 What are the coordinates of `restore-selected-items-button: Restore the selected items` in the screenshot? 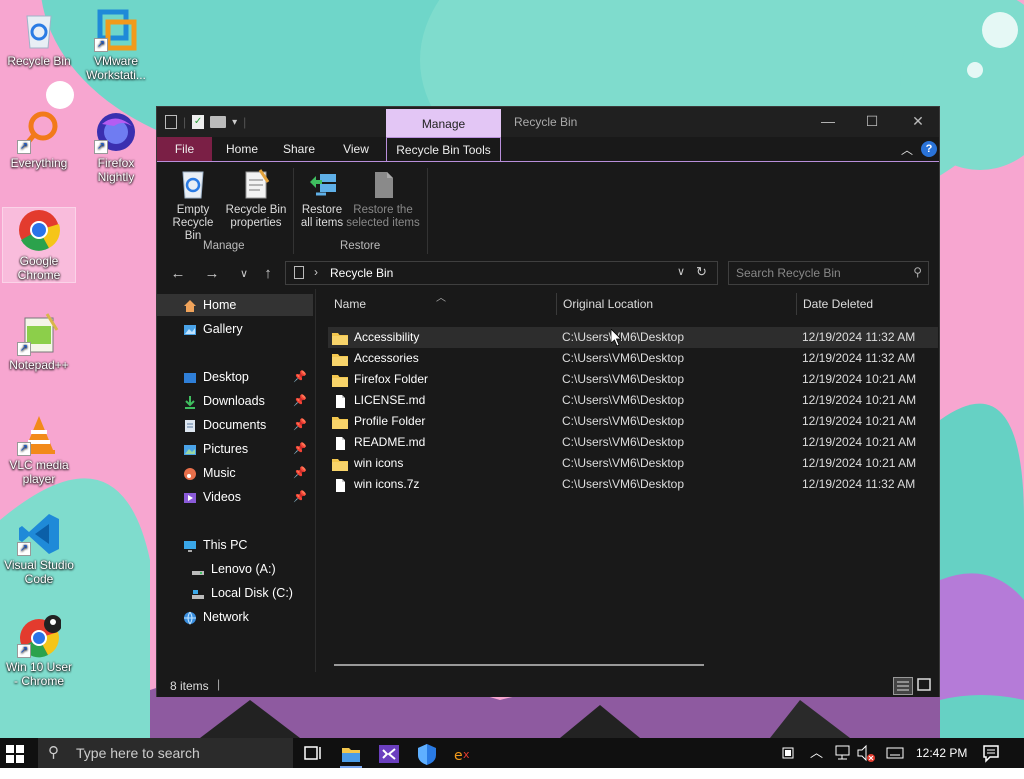 It's located at (383, 199).